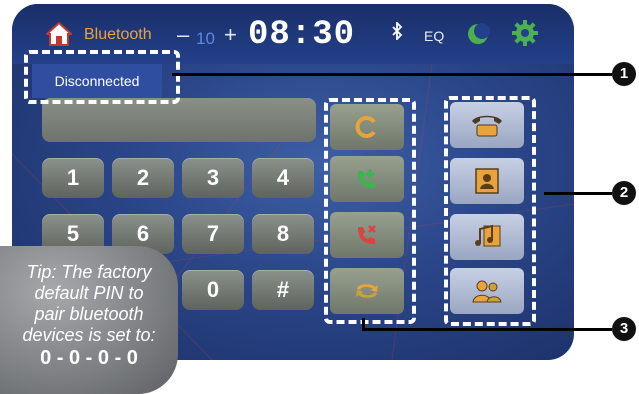 This screenshot has width=639, height=394. What do you see at coordinates (283, 290) in the screenshot?
I see `key-hash: #` at bounding box center [283, 290].